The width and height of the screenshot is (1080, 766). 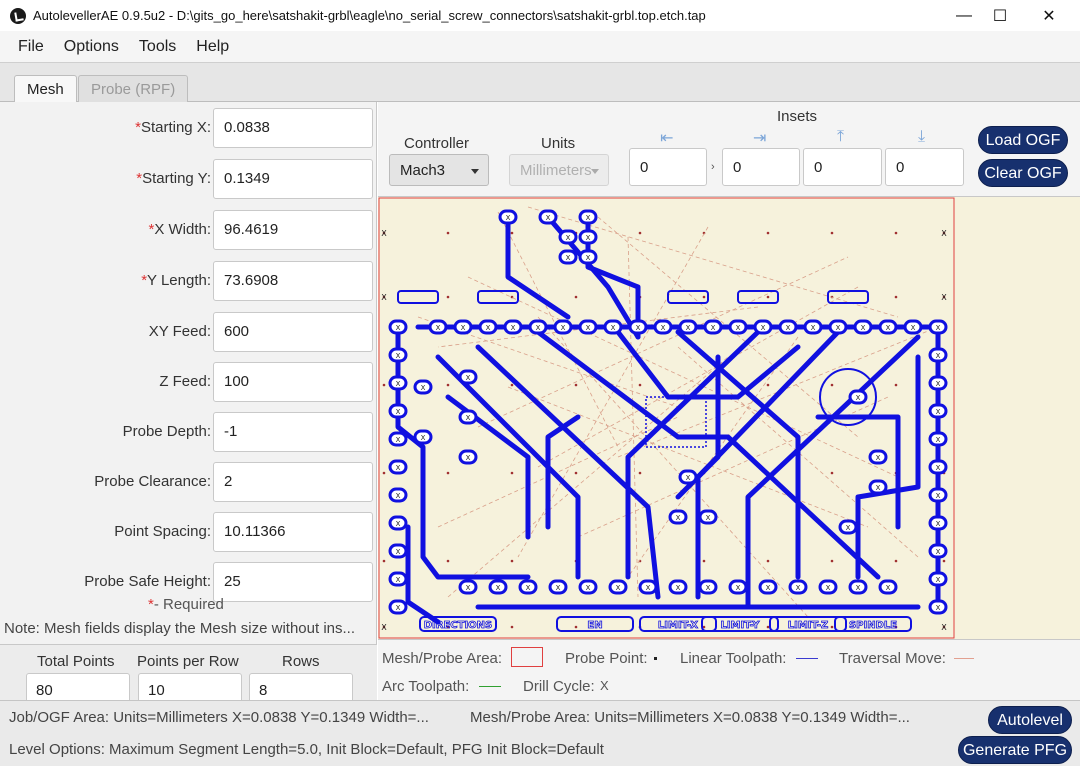 I want to click on mesh-field-row: *X Width: 96.4619, so click(x=188, y=230).